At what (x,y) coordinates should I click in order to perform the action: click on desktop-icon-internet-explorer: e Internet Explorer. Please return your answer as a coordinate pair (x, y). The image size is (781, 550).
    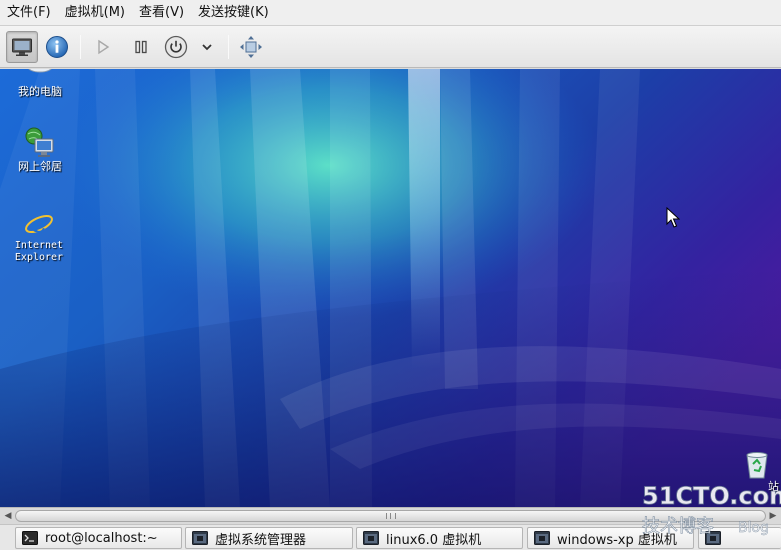
    Looking at the image, I should click on (39, 236).